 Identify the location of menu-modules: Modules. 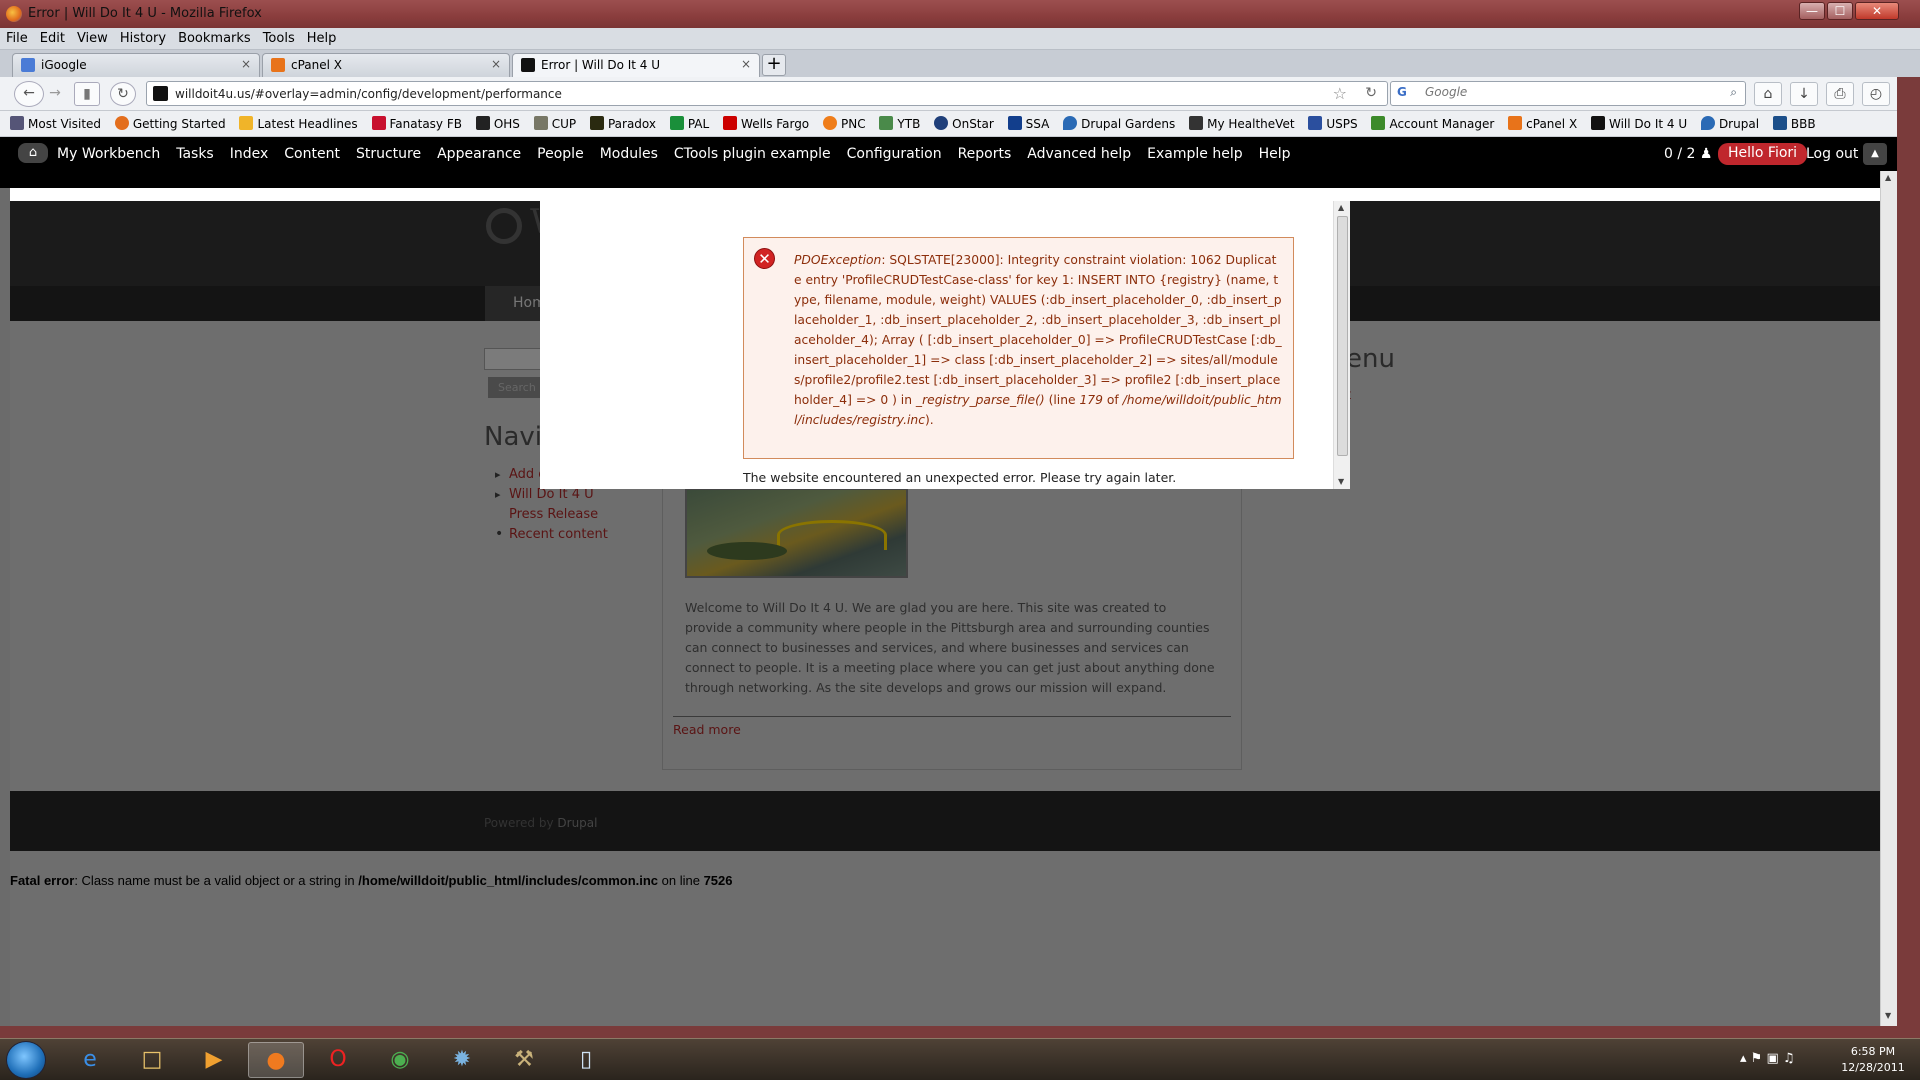
(629, 154).